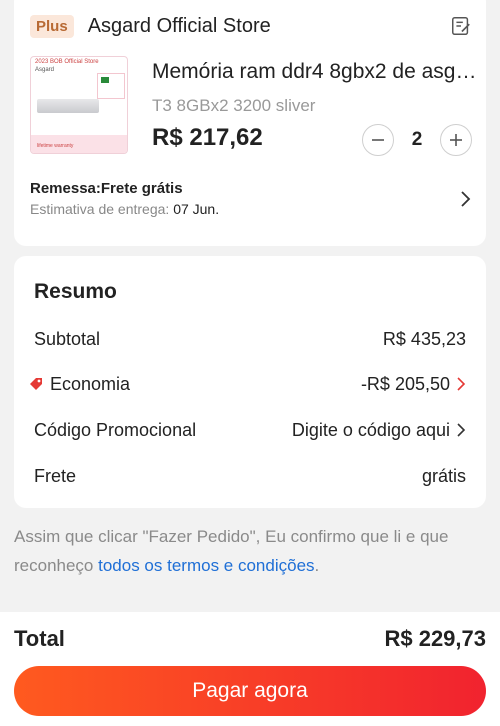 The height and width of the screenshot is (726, 500). Describe the element at coordinates (317, 72) in the screenshot. I see `product-title: Memória ram ddr4 8gbx2 de asgard` at that location.